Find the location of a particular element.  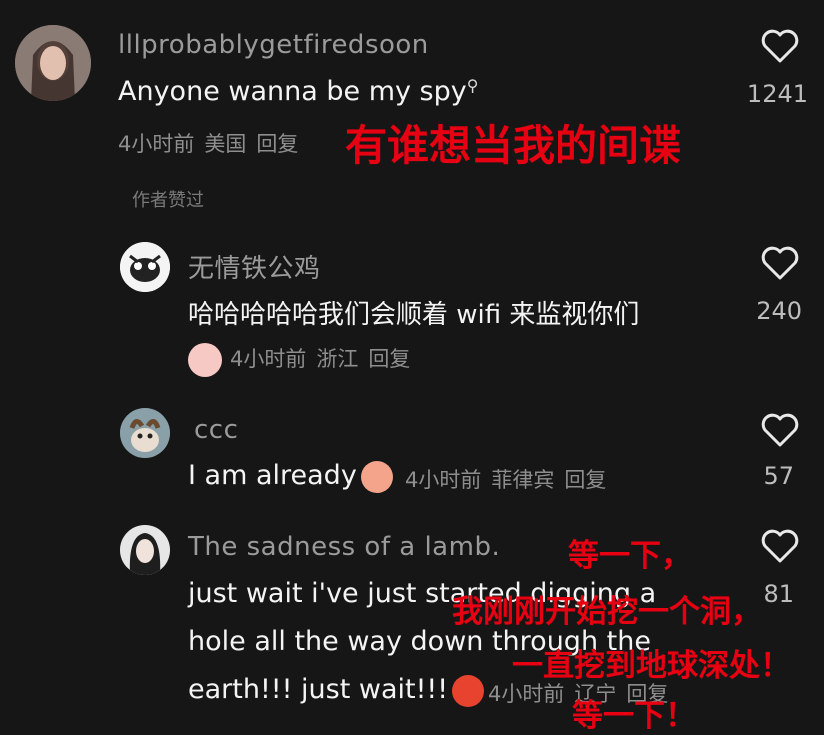

search-icon: ⚲ is located at coordinates (473, 85).